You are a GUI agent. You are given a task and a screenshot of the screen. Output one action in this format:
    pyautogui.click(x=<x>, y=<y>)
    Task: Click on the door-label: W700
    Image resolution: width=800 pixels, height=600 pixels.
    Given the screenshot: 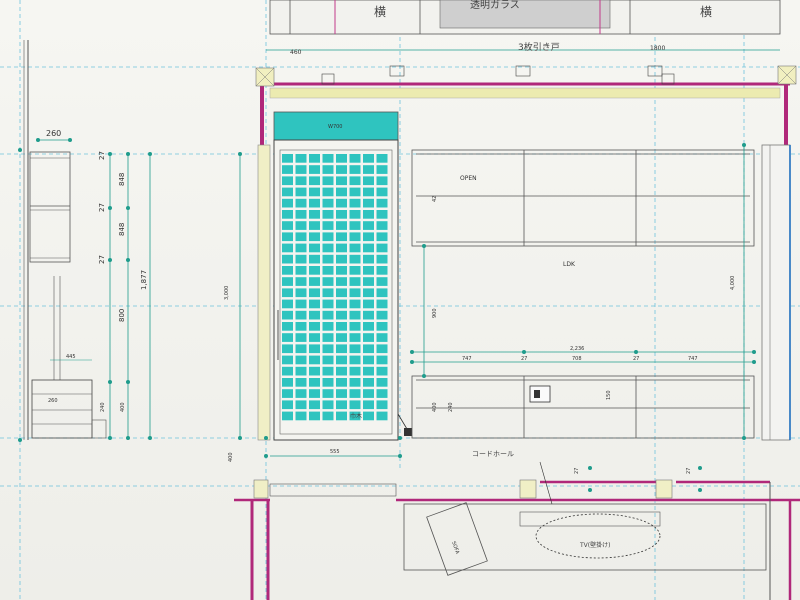 What is the action you would take?
    pyautogui.click(x=335, y=127)
    